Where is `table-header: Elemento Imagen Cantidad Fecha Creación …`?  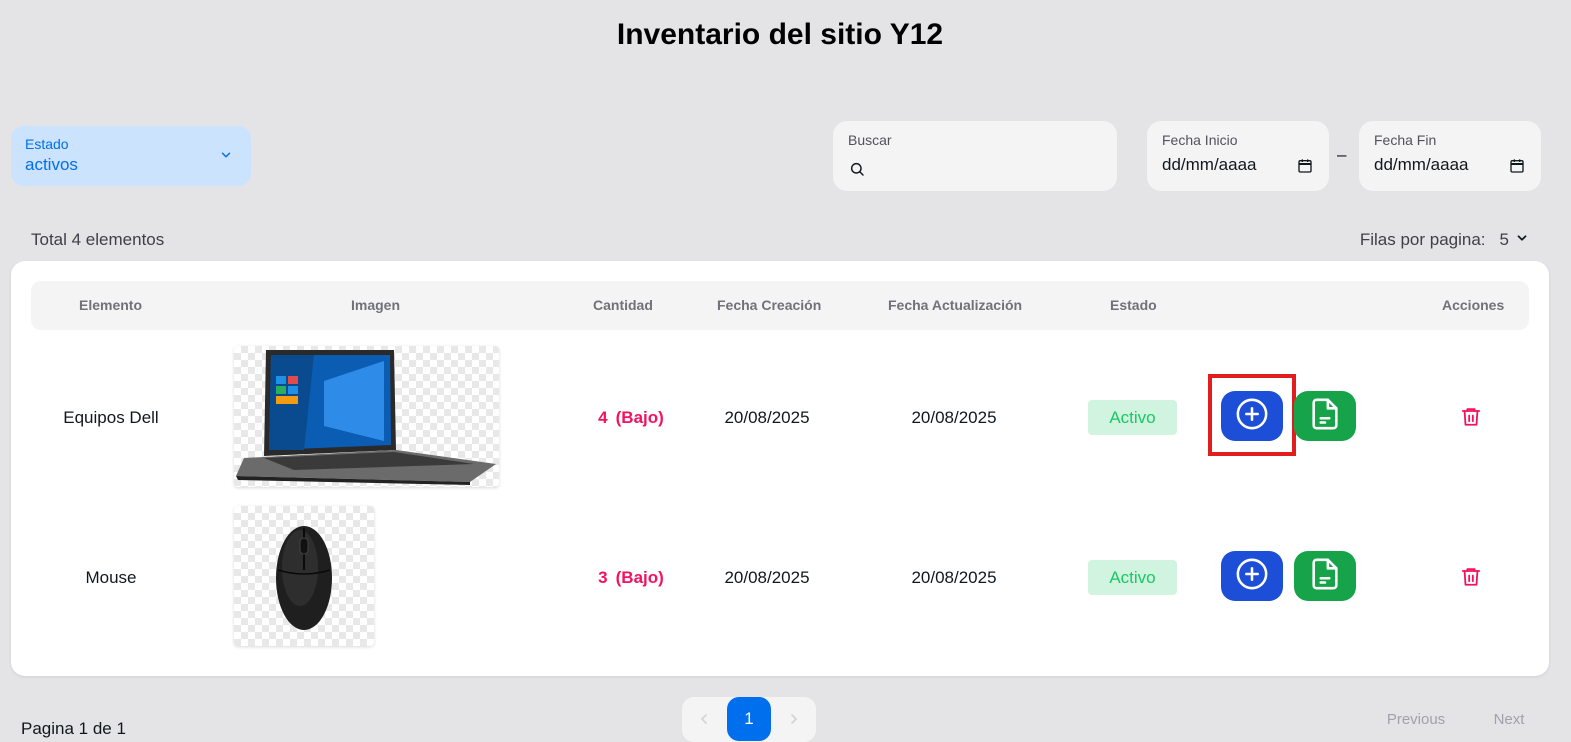
table-header: Elemento Imagen Cantidad Fecha Creación … is located at coordinates (780, 305).